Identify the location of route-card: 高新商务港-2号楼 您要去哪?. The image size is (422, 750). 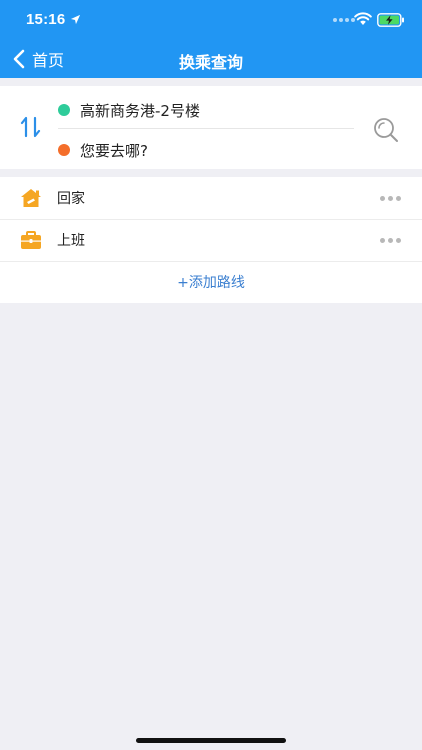
(211, 127).